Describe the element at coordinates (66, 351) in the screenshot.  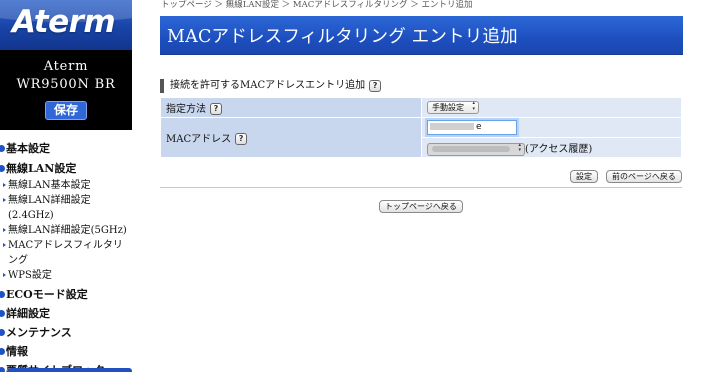
I see `sidebar-menu-item: 情報` at that location.